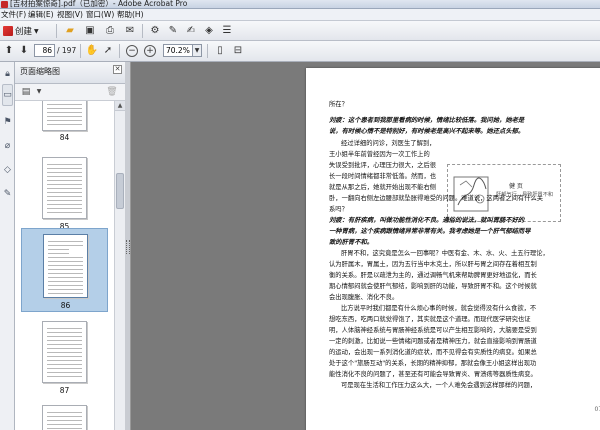 The height and width of the screenshot is (430, 600). What do you see at coordinates (433, 374) in the screenshot?
I see `document-text-line: 能性消化不良的问题了，甚至还有可能会导致胃炎、胃溃疡等器质性病变。` at bounding box center [433, 374].